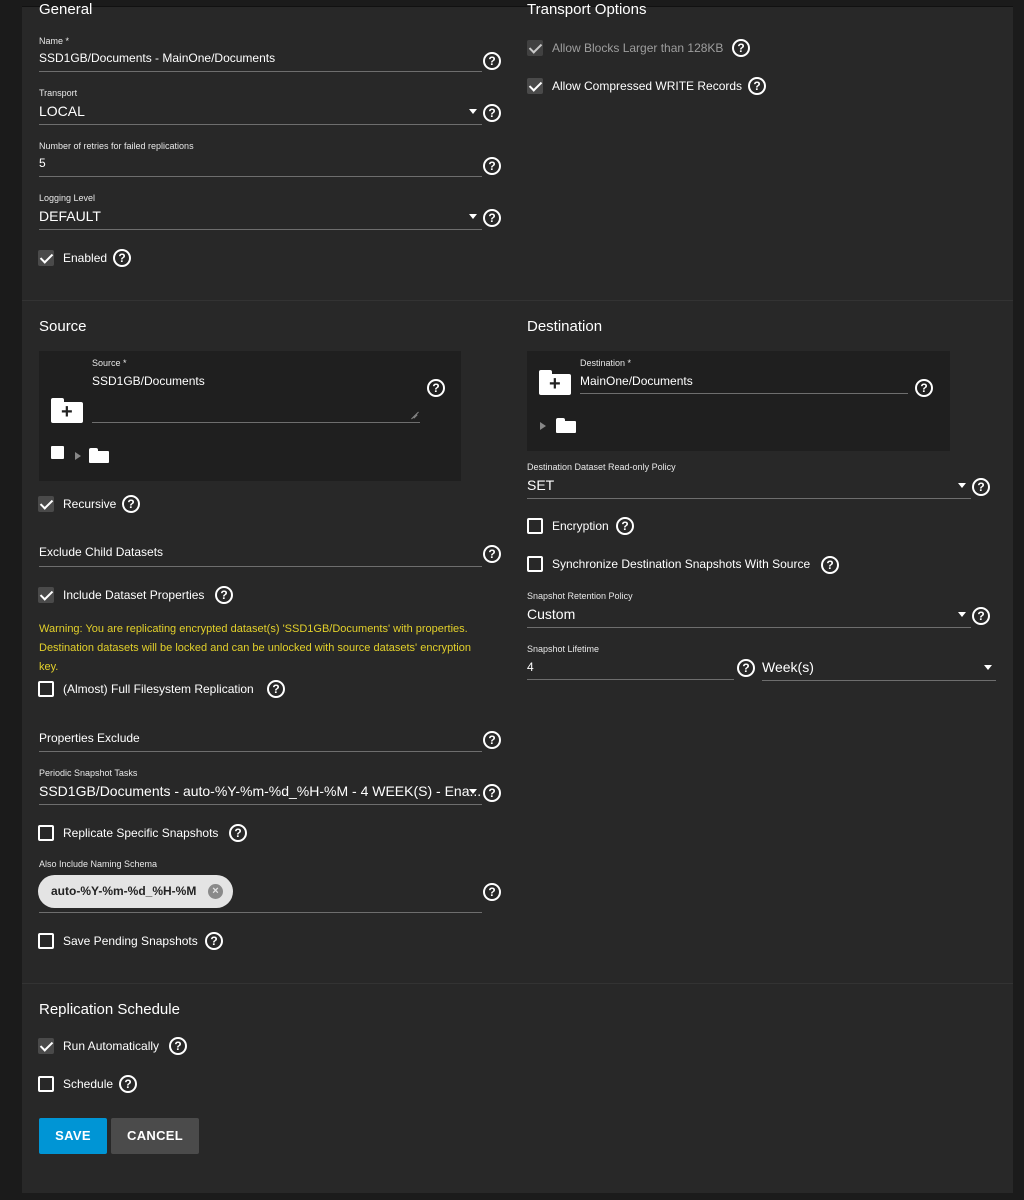 The width and height of the screenshot is (1024, 1200). What do you see at coordinates (540, 485) in the screenshot?
I see `readonly-policy-select: SET` at bounding box center [540, 485].